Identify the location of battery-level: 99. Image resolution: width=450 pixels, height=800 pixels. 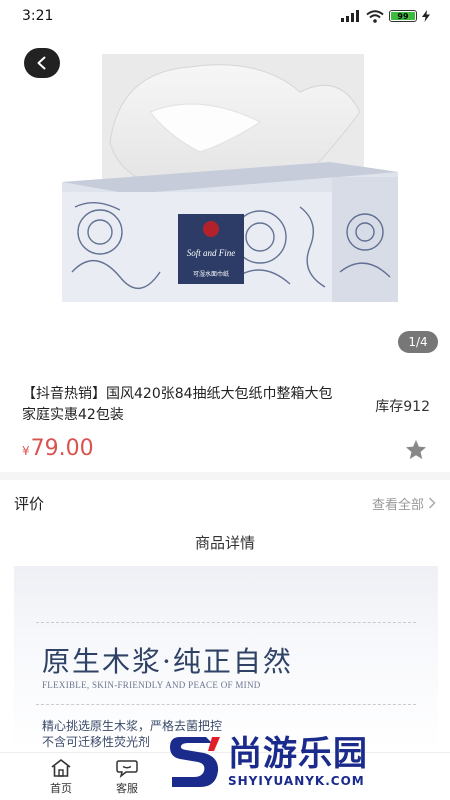
(403, 16).